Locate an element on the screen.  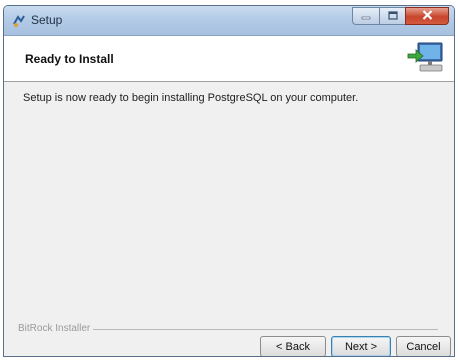
setup-app-icon is located at coordinates (19, 21).